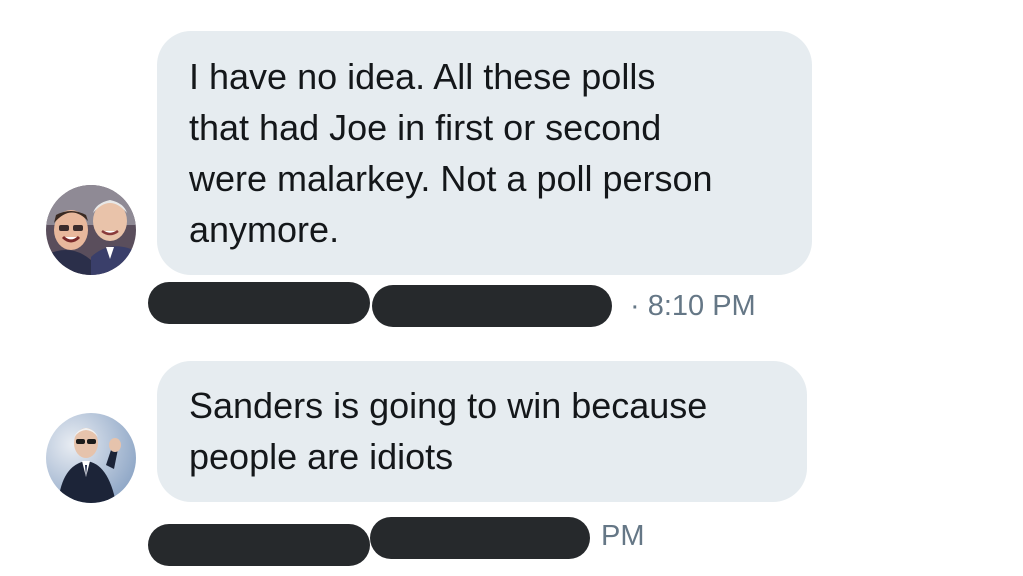  I want to click on avatar-suit-image, so click(91, 458).